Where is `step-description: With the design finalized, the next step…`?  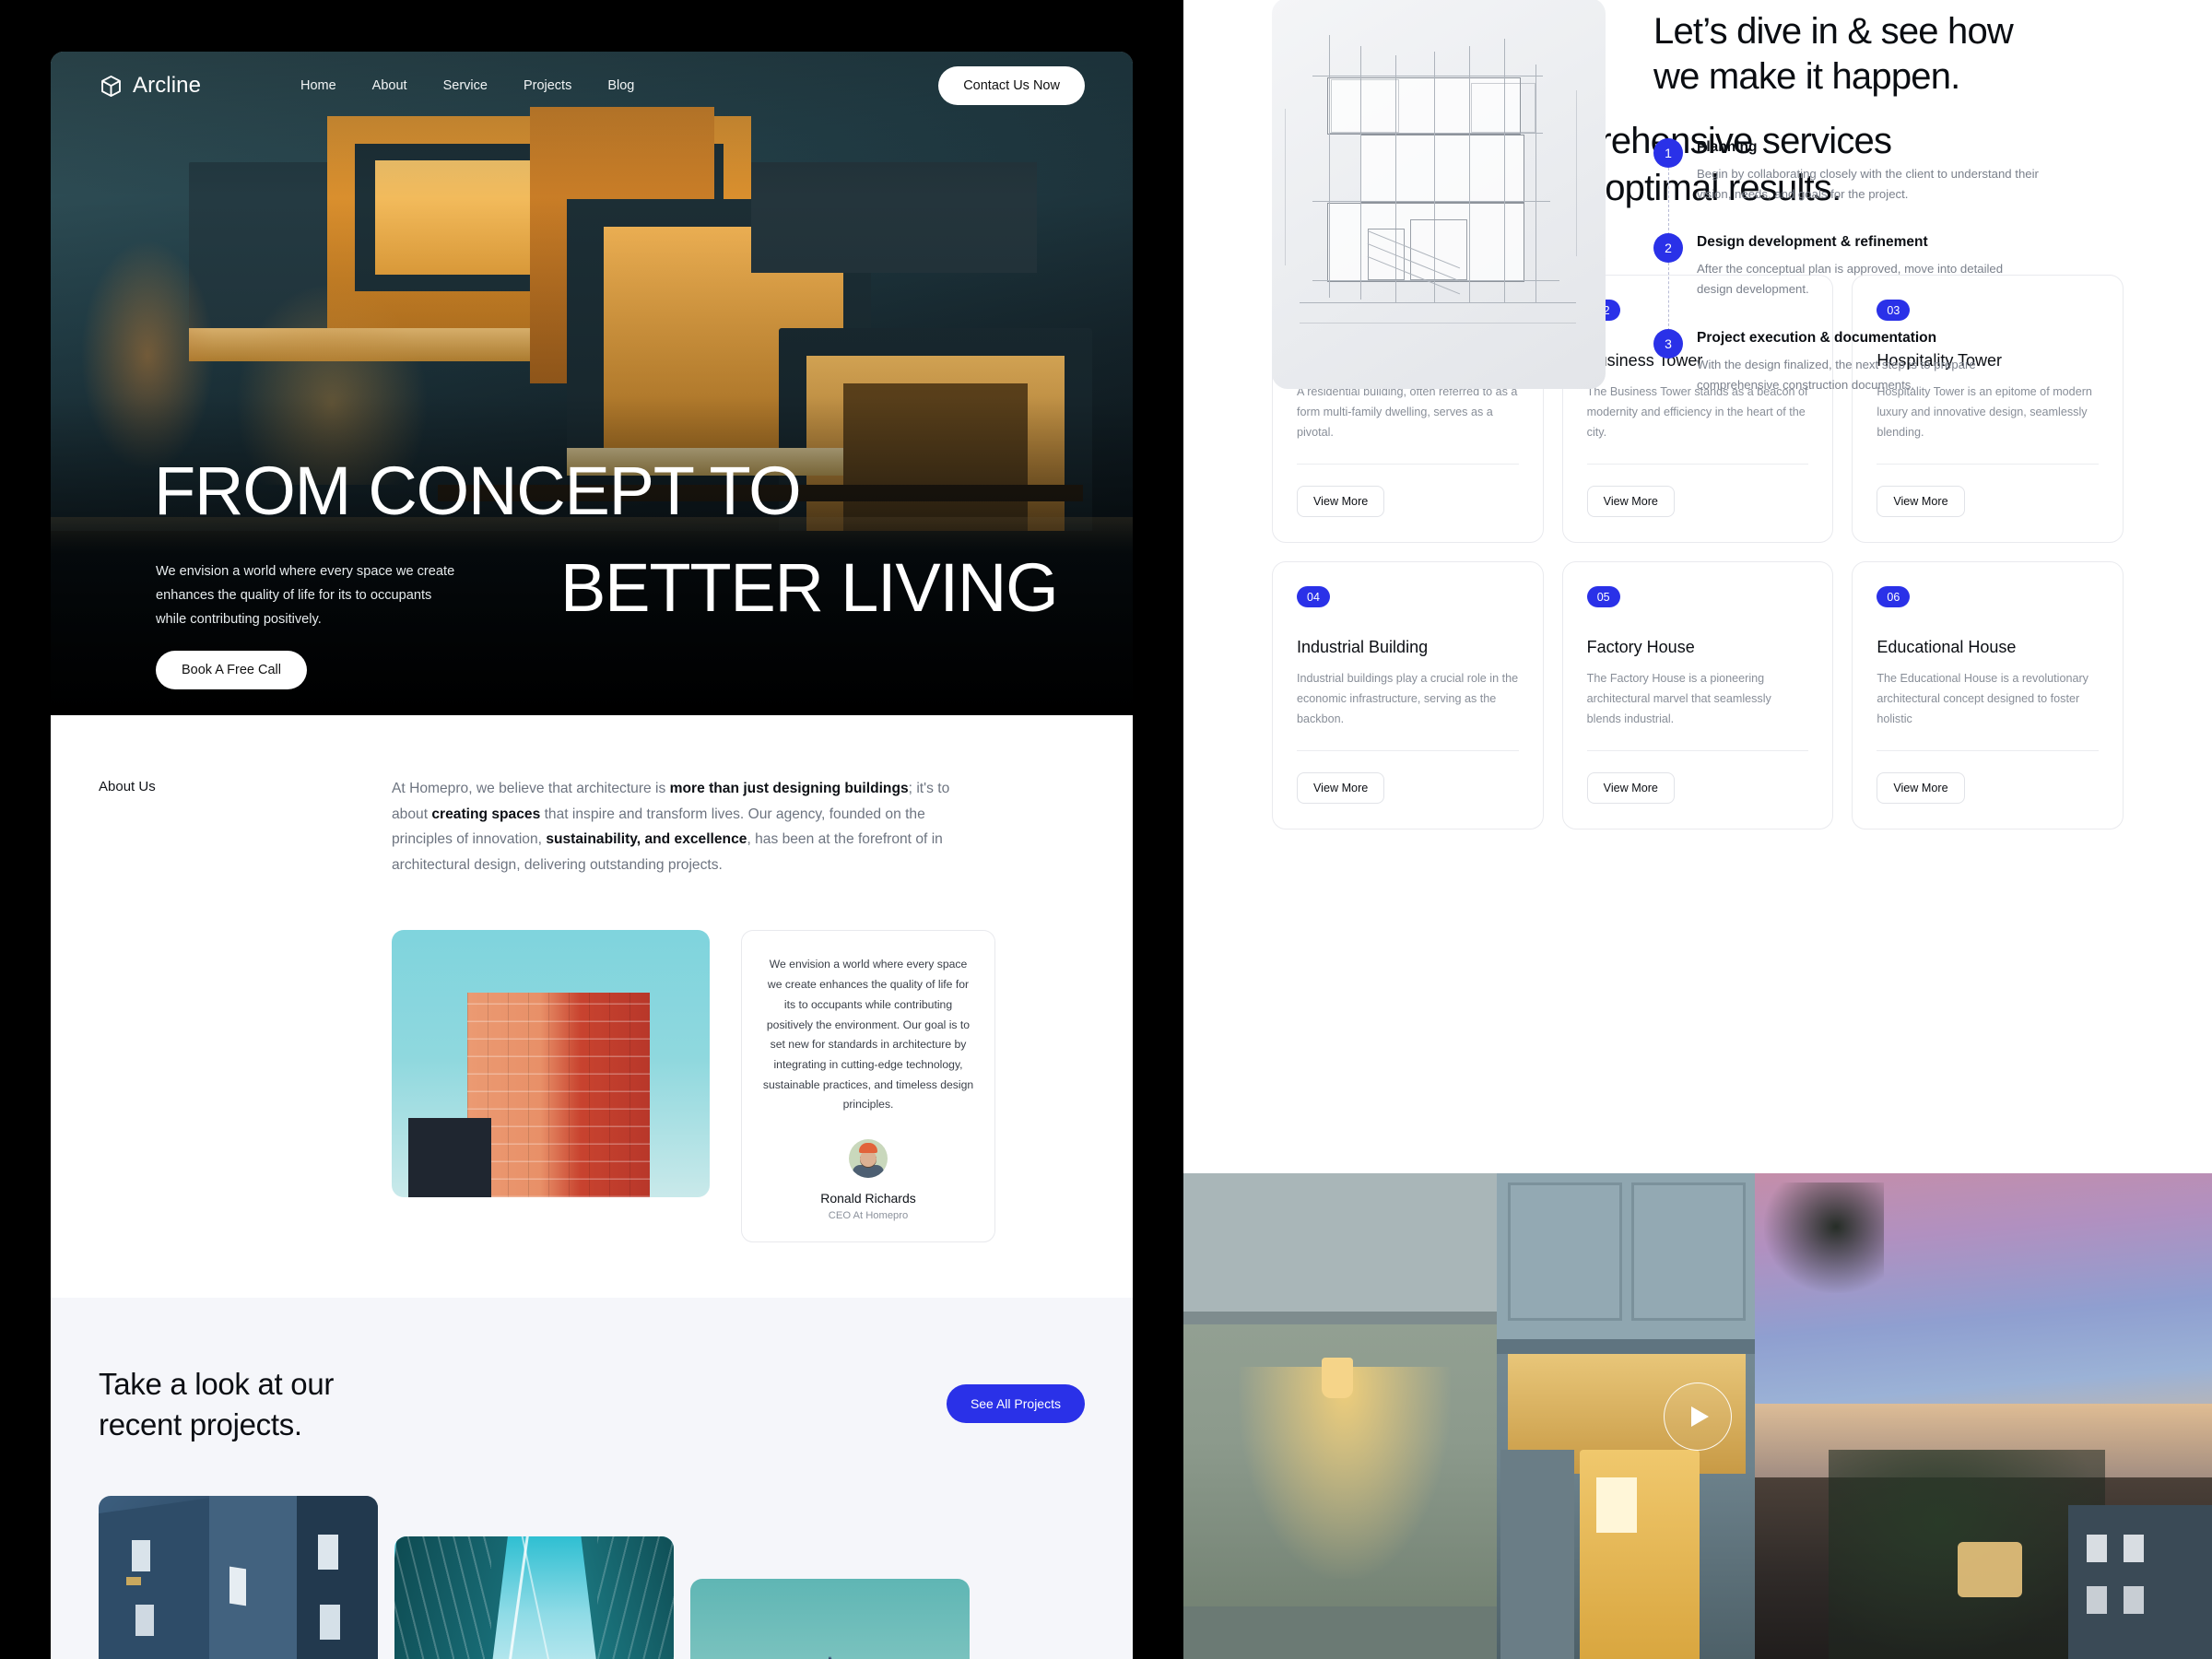
step-description: With the design finalized, the next step… is located at coordinates (1836, 375).